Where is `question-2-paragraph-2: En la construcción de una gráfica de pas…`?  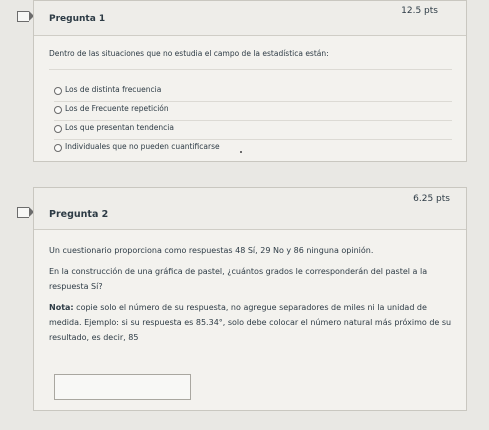 question-2-paragraph-2: En la construcción de una gráfica de pas… is located at coordinates (238, 279).